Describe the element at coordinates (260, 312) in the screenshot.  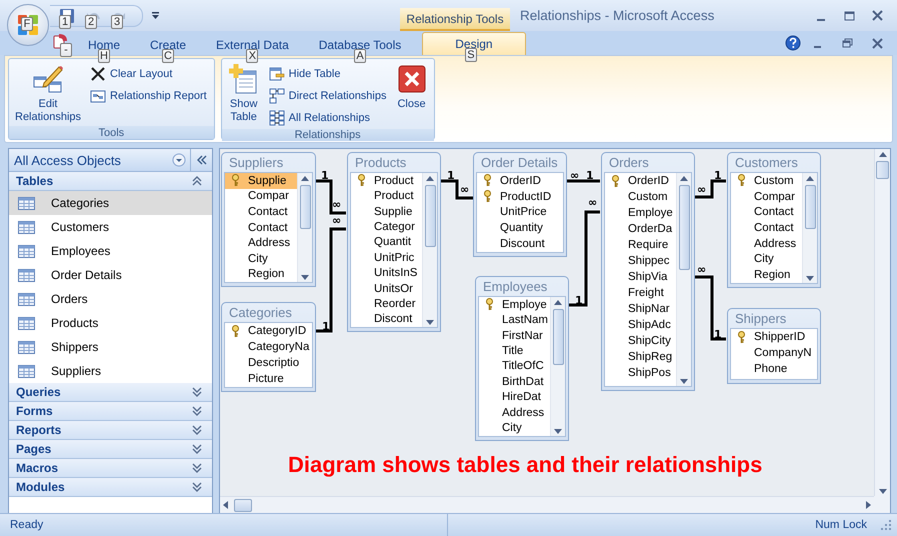
I see `table-title: Categories` at that location.